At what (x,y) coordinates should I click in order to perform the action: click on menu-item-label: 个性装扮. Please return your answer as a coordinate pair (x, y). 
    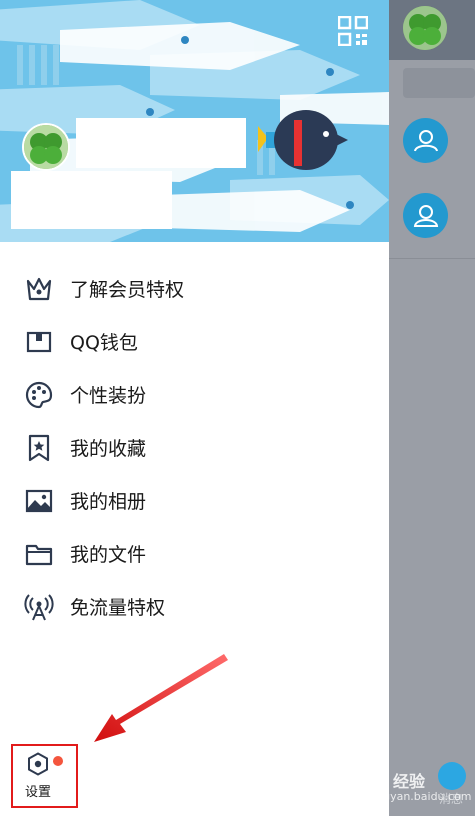
    Looking at the image, I should click on (108, 396).